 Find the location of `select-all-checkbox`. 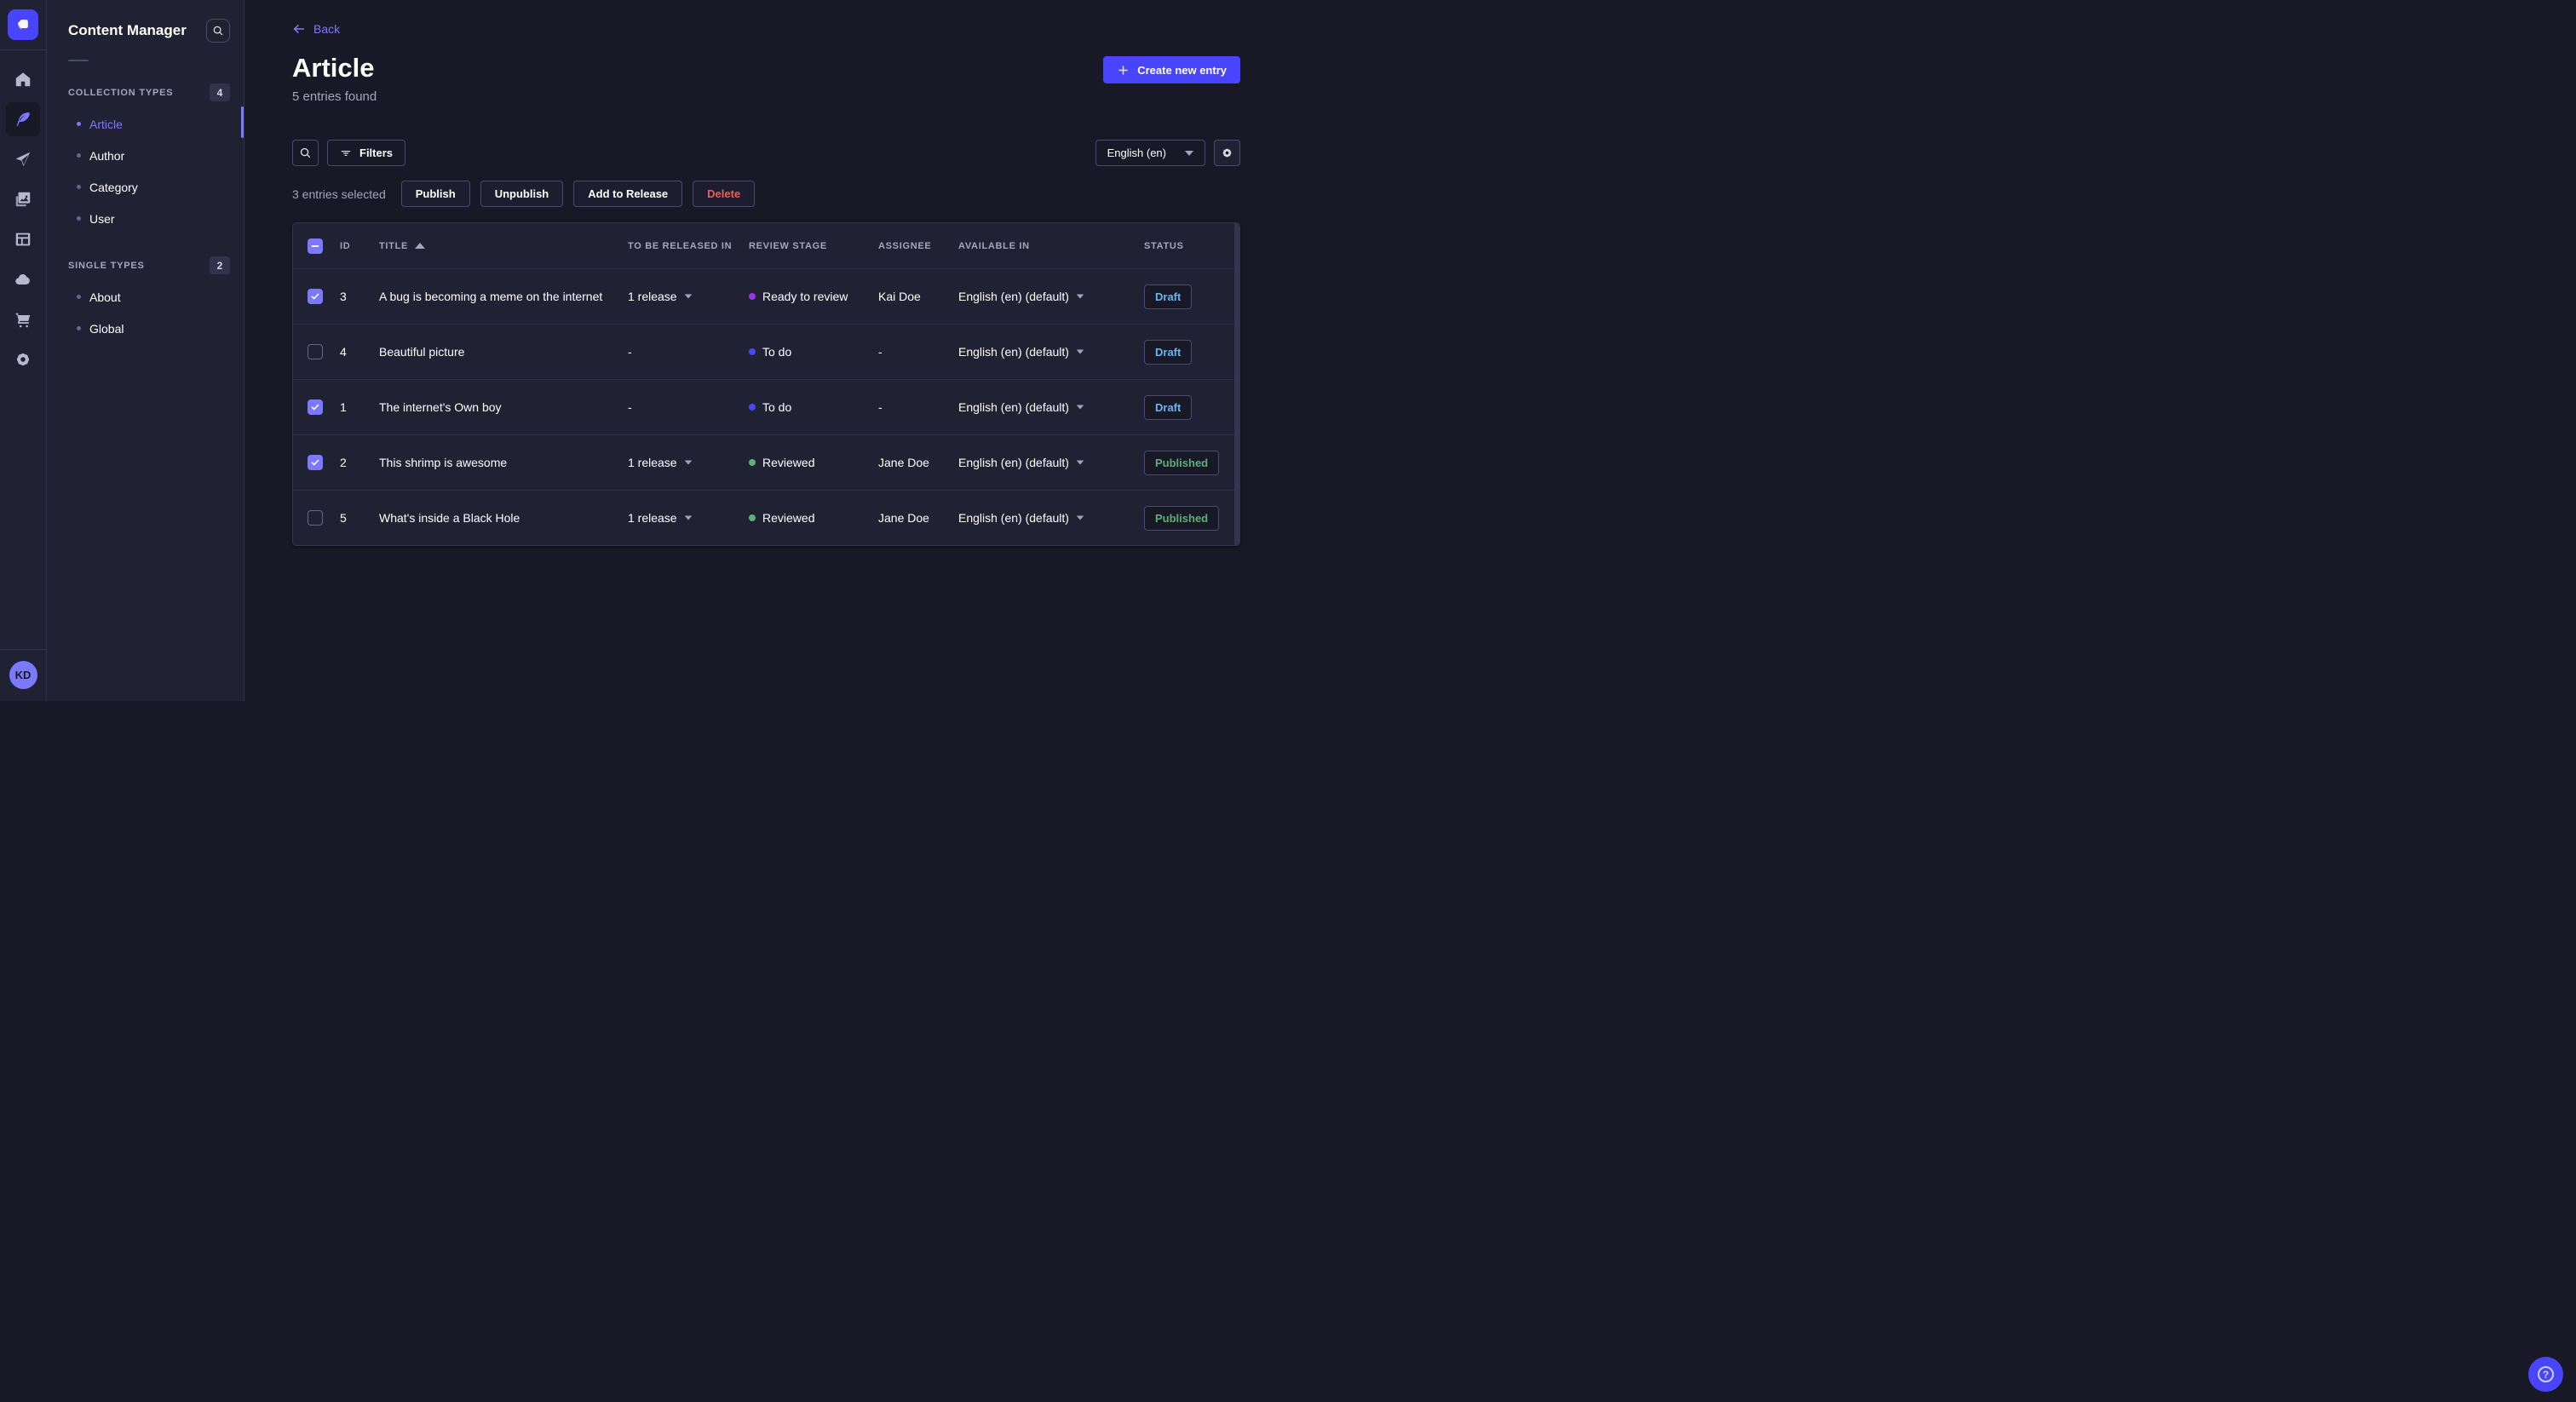

select-all-checkbox is located at coordinates (315, 246).